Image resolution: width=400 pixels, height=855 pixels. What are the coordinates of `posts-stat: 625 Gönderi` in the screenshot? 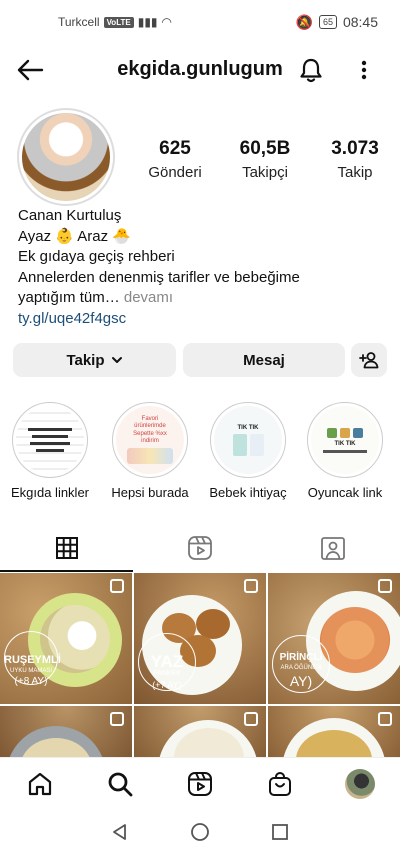 It's located at (175, 159).